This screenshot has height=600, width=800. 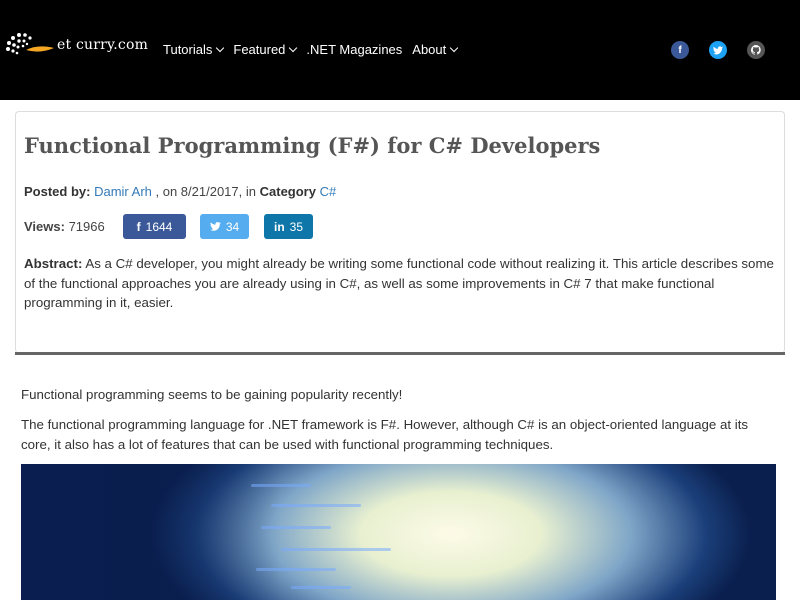 I want to click on posted-by-label: Posted by:, so click(x=57, y=191).